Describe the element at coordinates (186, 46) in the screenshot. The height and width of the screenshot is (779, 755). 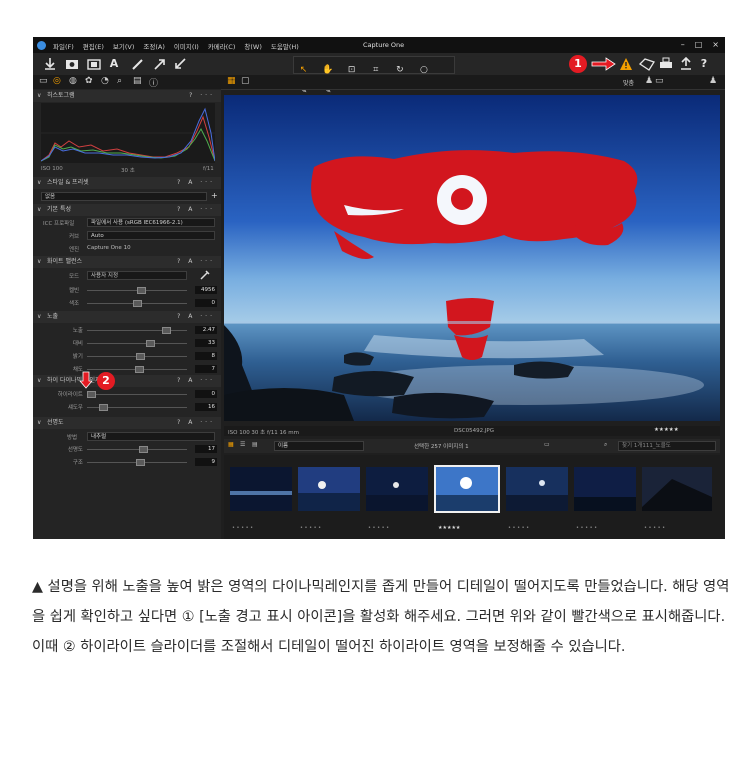
I see `menu-image: 이미지(I)` at that location.